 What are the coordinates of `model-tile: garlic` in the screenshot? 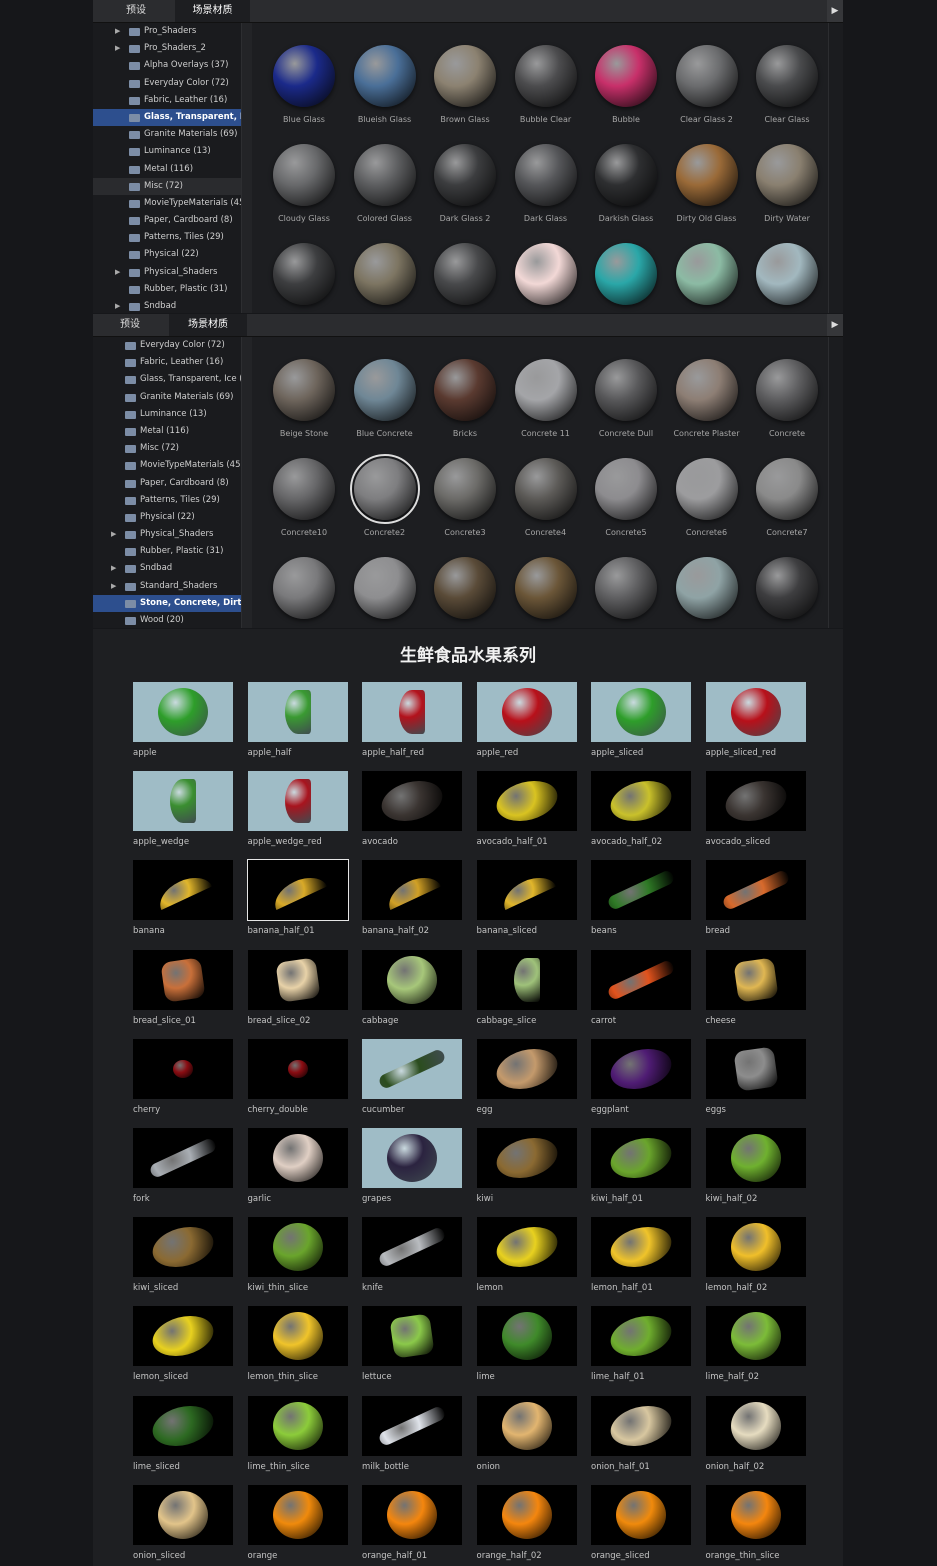 It's located at (297, 1166).